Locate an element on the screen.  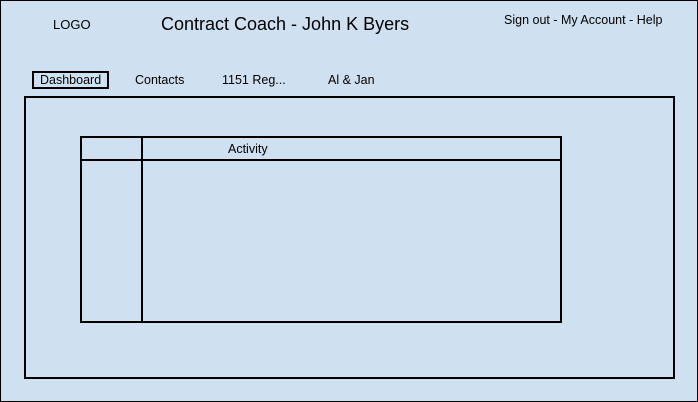
account-links: Sign out - My Account - Help is located at coordinates (583, 20).